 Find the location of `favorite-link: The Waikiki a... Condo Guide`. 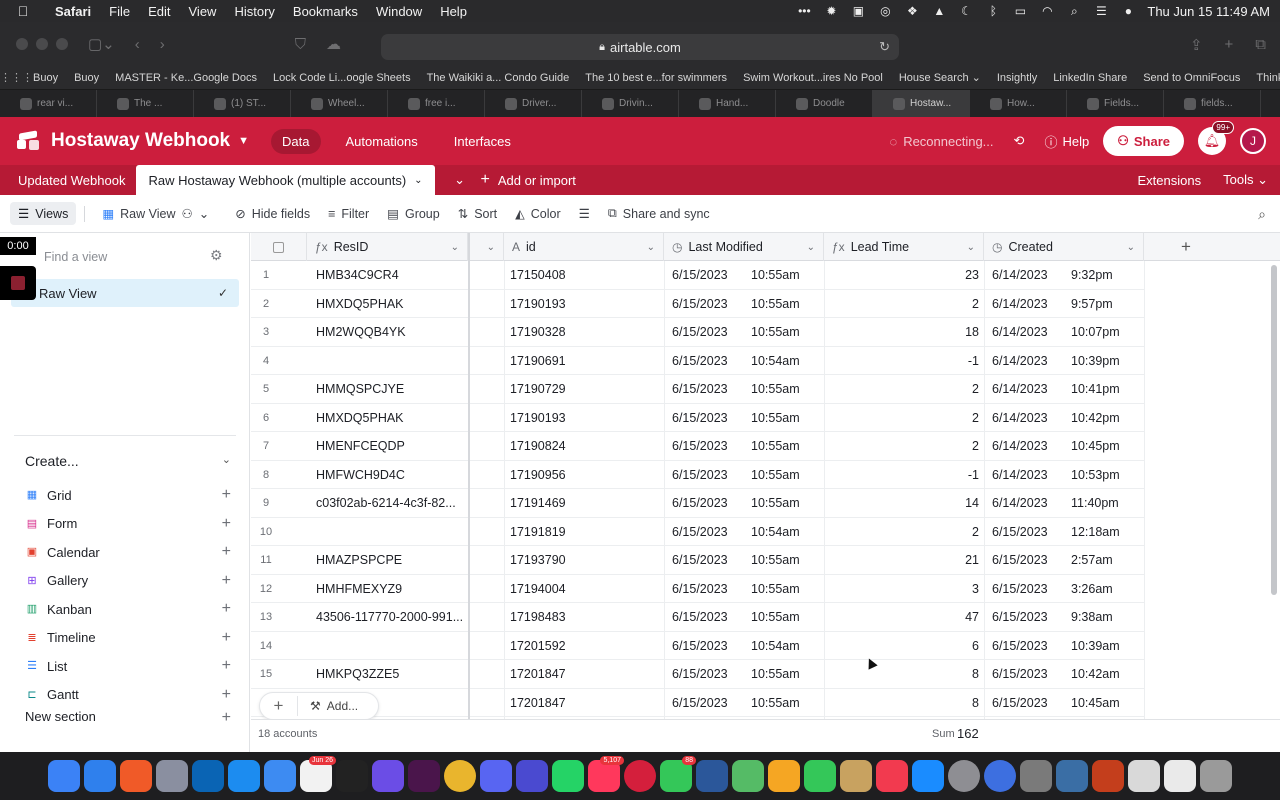

favorite-link: The Waikiki a... Condo Guide is located at coordinates (498, 78).